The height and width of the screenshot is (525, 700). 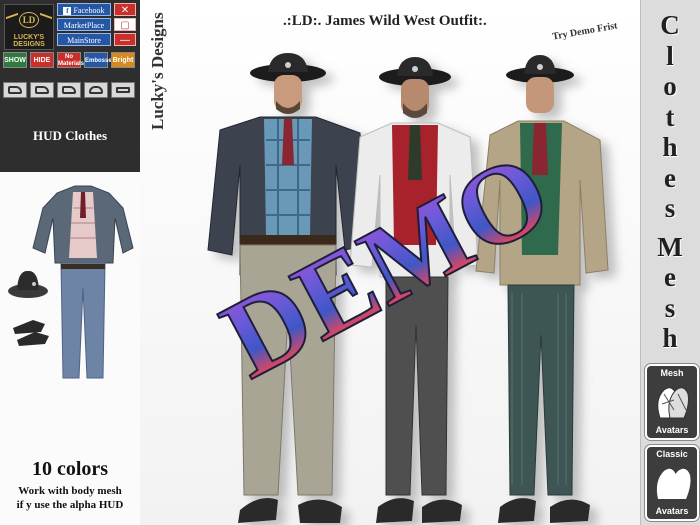 I want to click on classic-avatars-badge: Classic Avatars, so click(x=672, y=483).